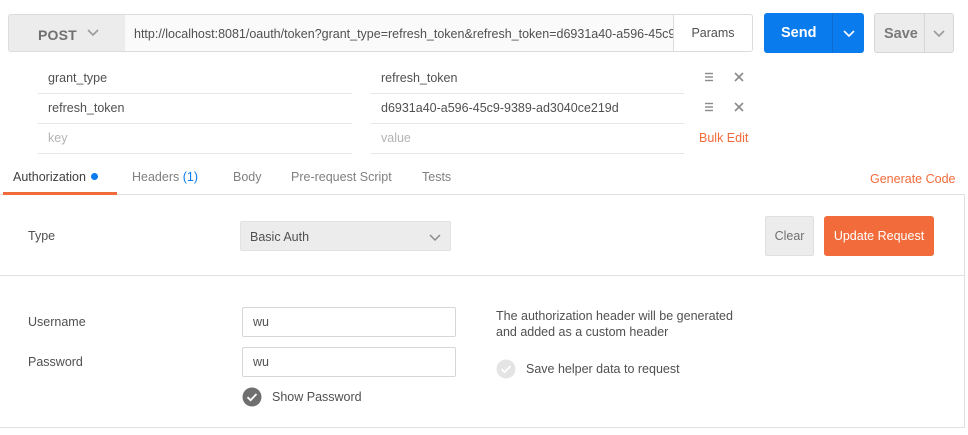  What do you see at coordinates (156, 177) in the screenshot?
I see `tab-headers-label: Headers` at bounding box center [156, 177].